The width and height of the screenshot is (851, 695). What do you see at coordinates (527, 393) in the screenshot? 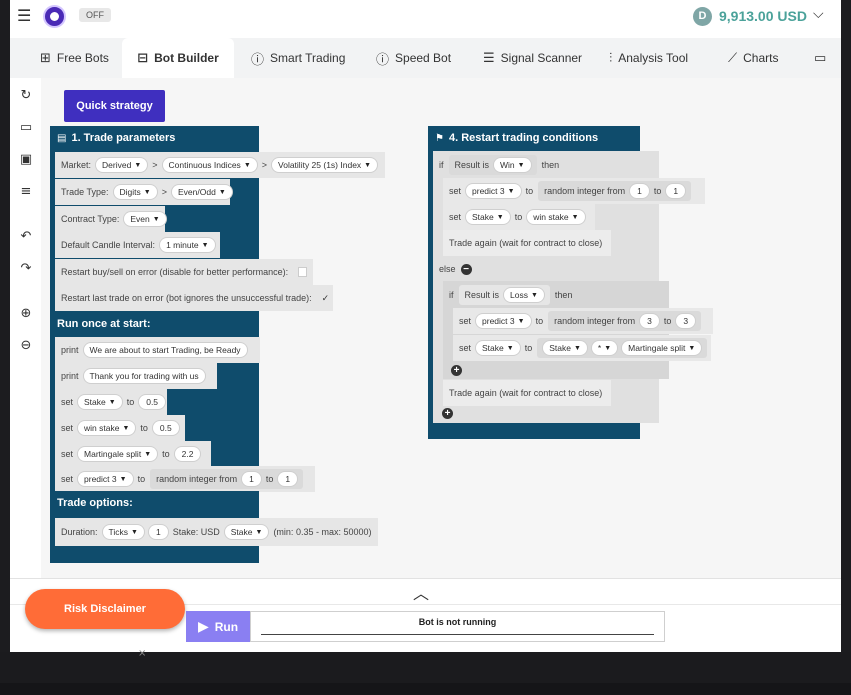
I see `trade-again-row-2: Trade again (wait for contract to close)` at bounding box center [527, 393].